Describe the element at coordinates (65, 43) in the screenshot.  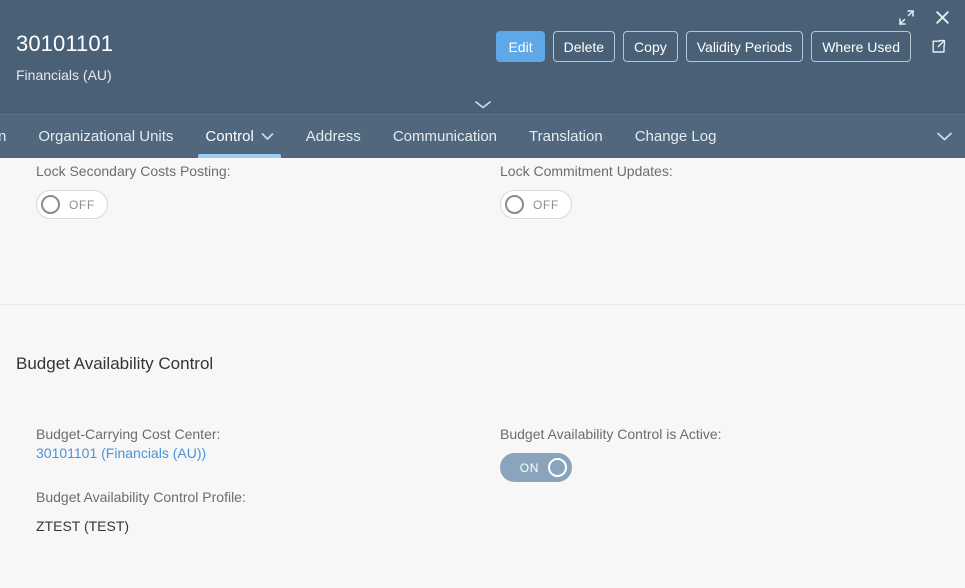
I see `page-title: 30101101` at that location.